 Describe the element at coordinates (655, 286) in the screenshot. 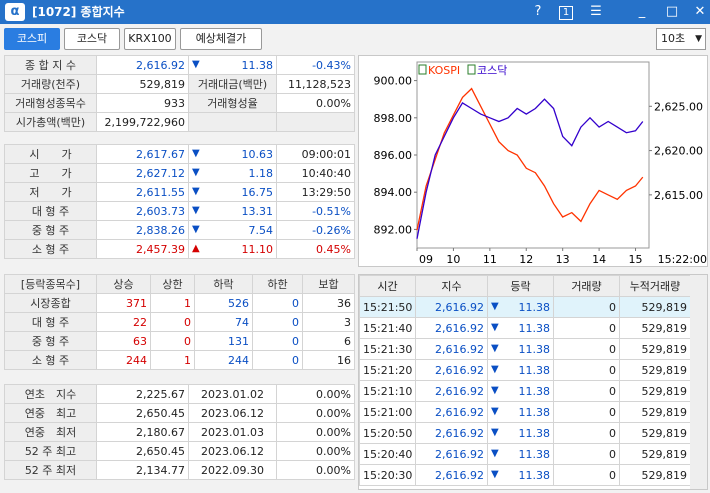

I see `tick-header: 누적거래량` at that location.